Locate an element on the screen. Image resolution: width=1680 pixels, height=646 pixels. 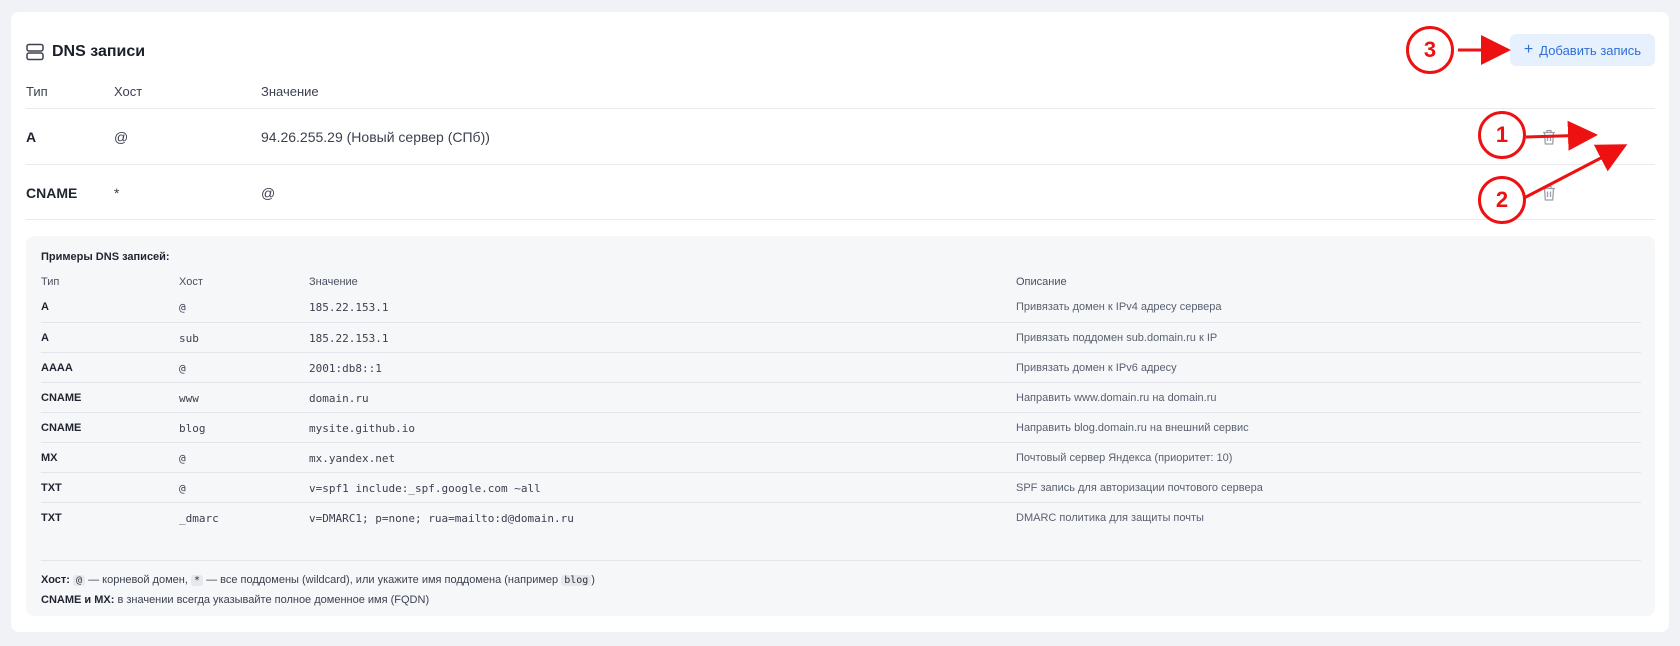
annotation-badge: 1 is located at coordinates (1502, 135).